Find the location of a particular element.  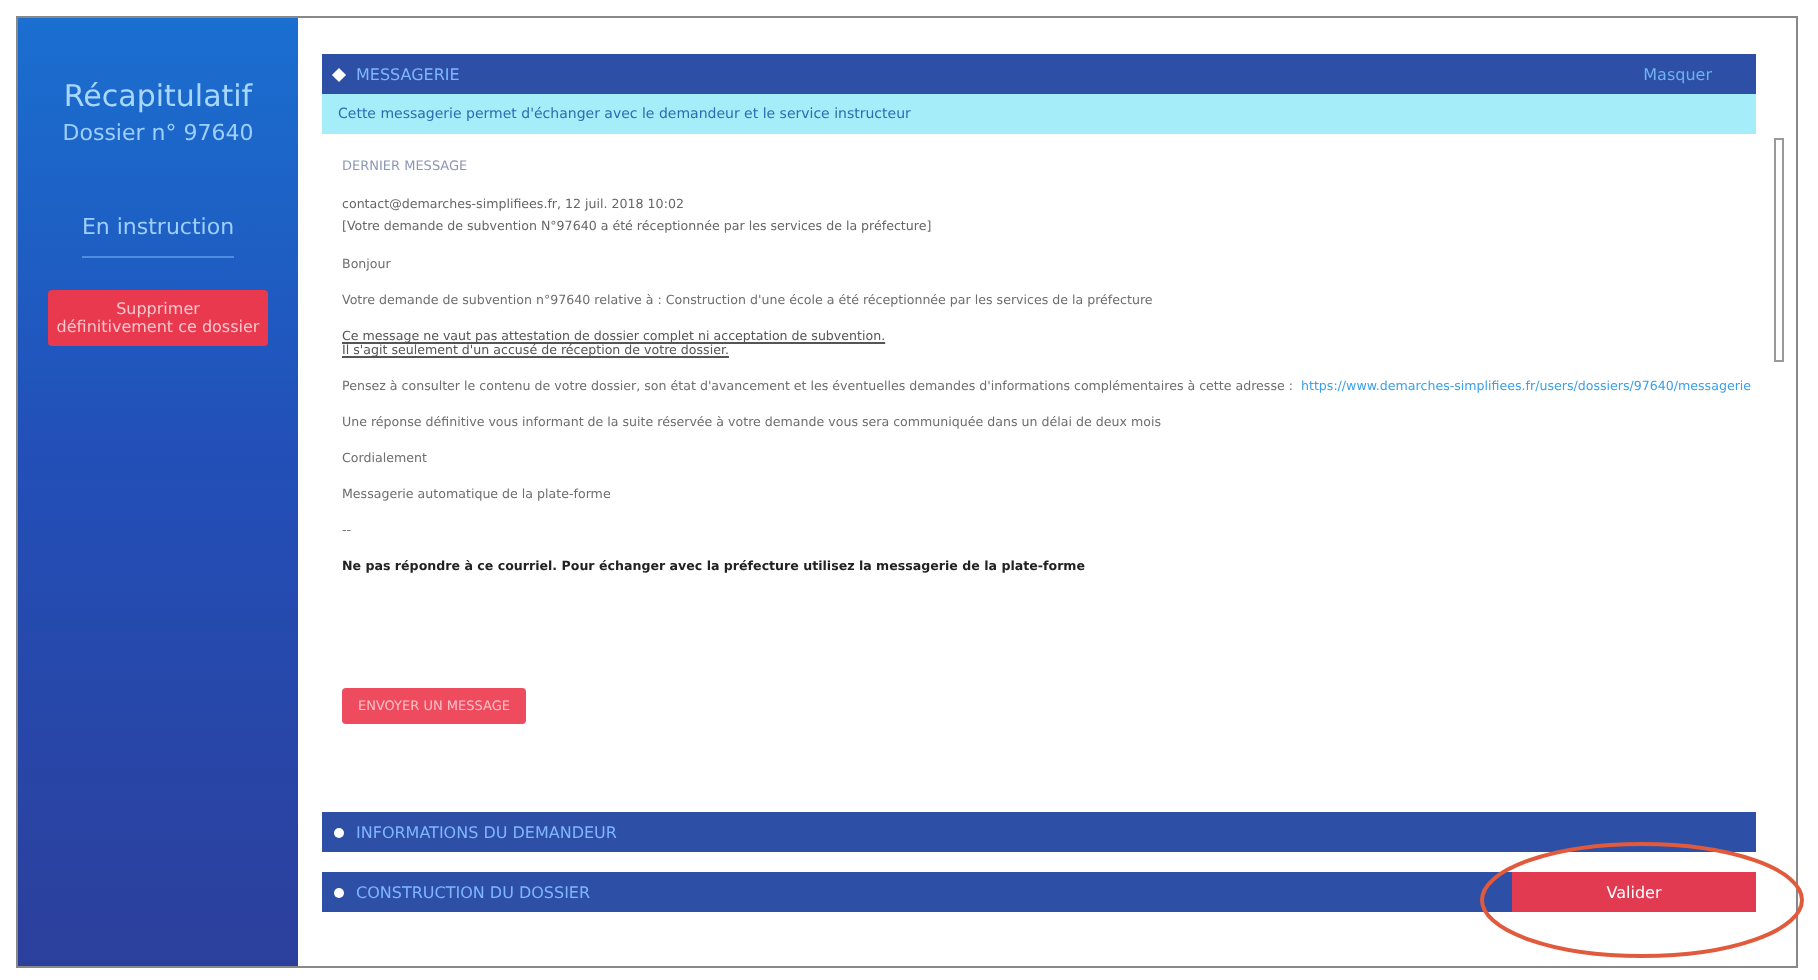

scrollbar is located at coordinates (1779, 250).